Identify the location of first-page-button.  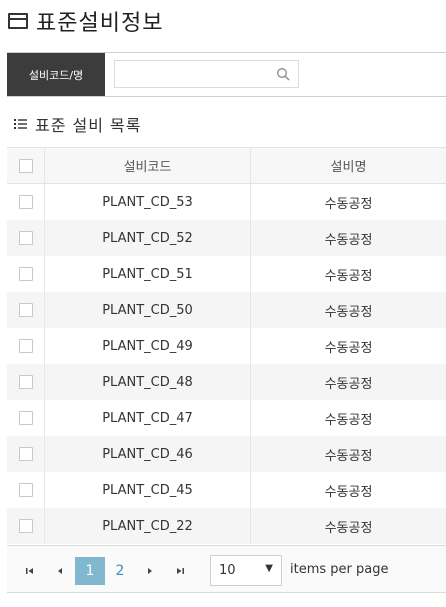
(30, 571).